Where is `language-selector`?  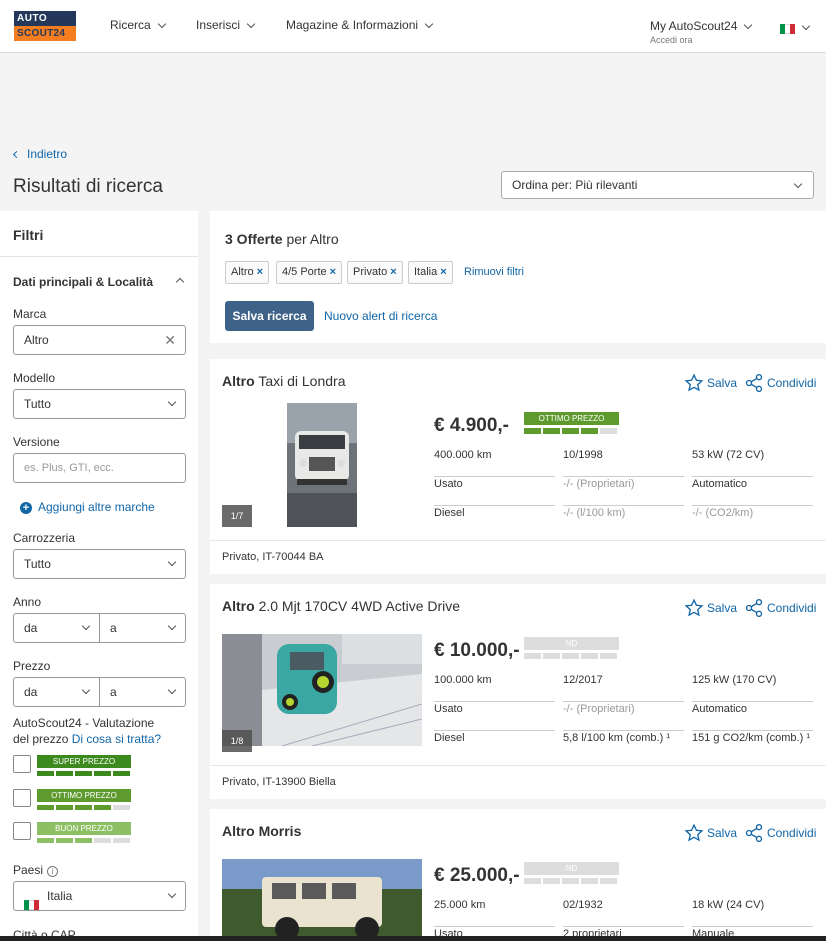 language-selector is located at coordinates (795, 27).